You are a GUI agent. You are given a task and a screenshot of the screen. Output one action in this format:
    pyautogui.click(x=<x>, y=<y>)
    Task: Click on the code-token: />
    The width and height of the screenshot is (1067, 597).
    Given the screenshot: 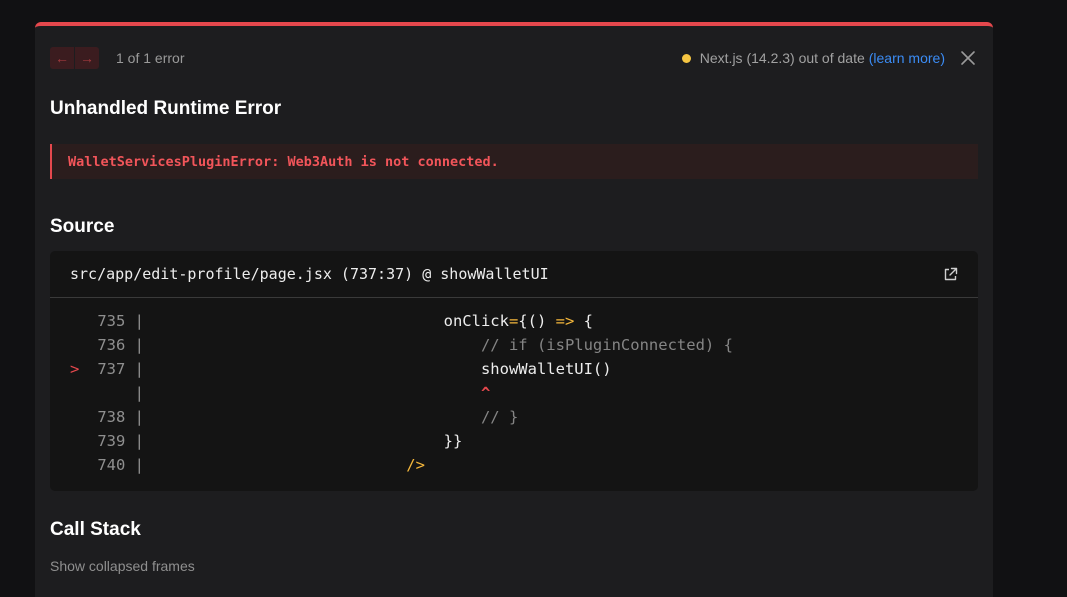 What is the action you would take?
    pyautogui.click(x=415, y=465)
    